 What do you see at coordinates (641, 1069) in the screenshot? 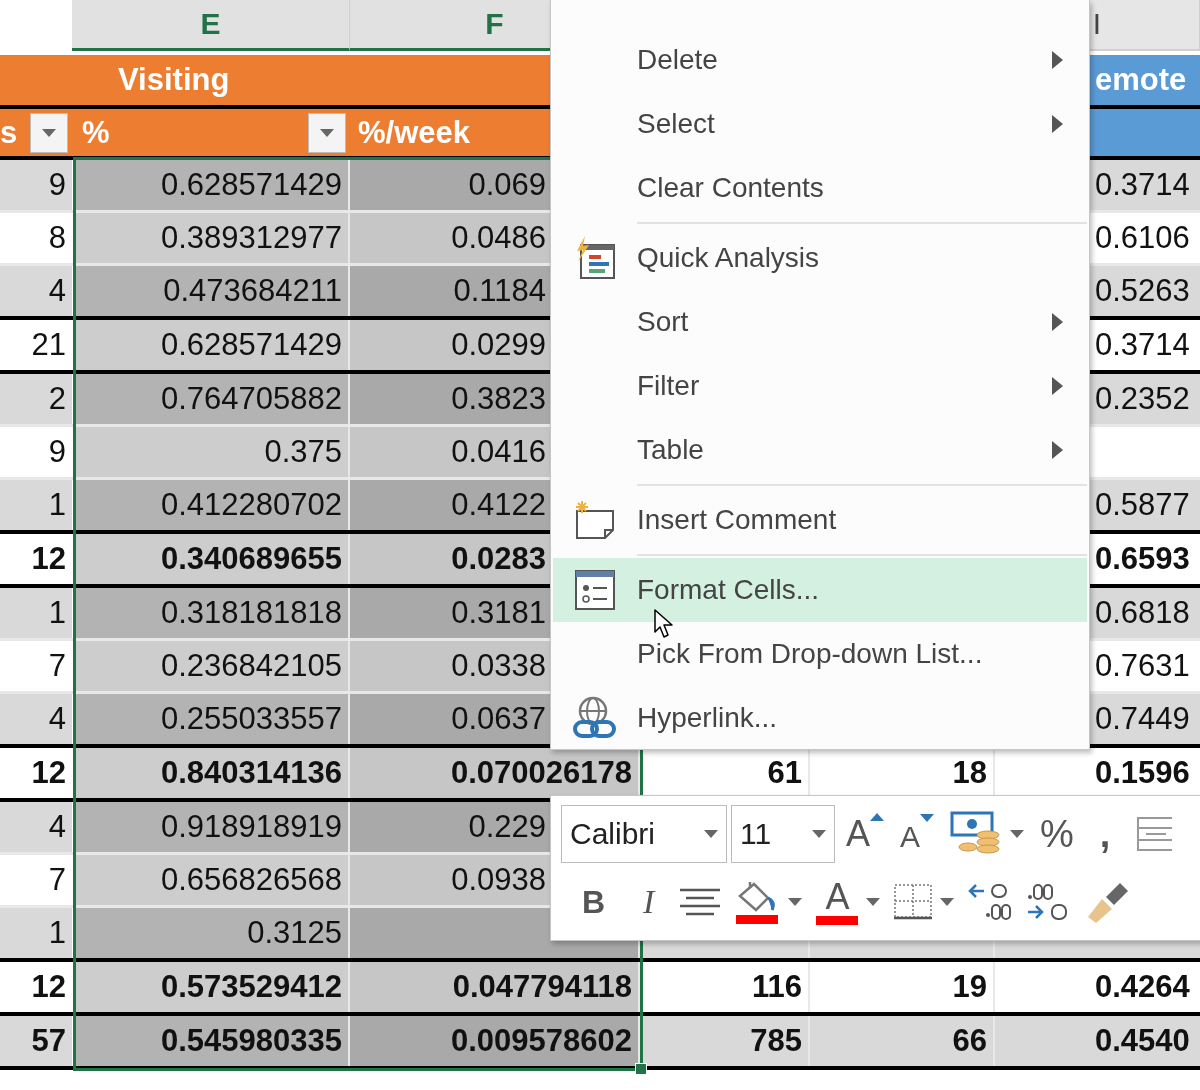
I see `fill-handle` at bounding box center [641, 1069].